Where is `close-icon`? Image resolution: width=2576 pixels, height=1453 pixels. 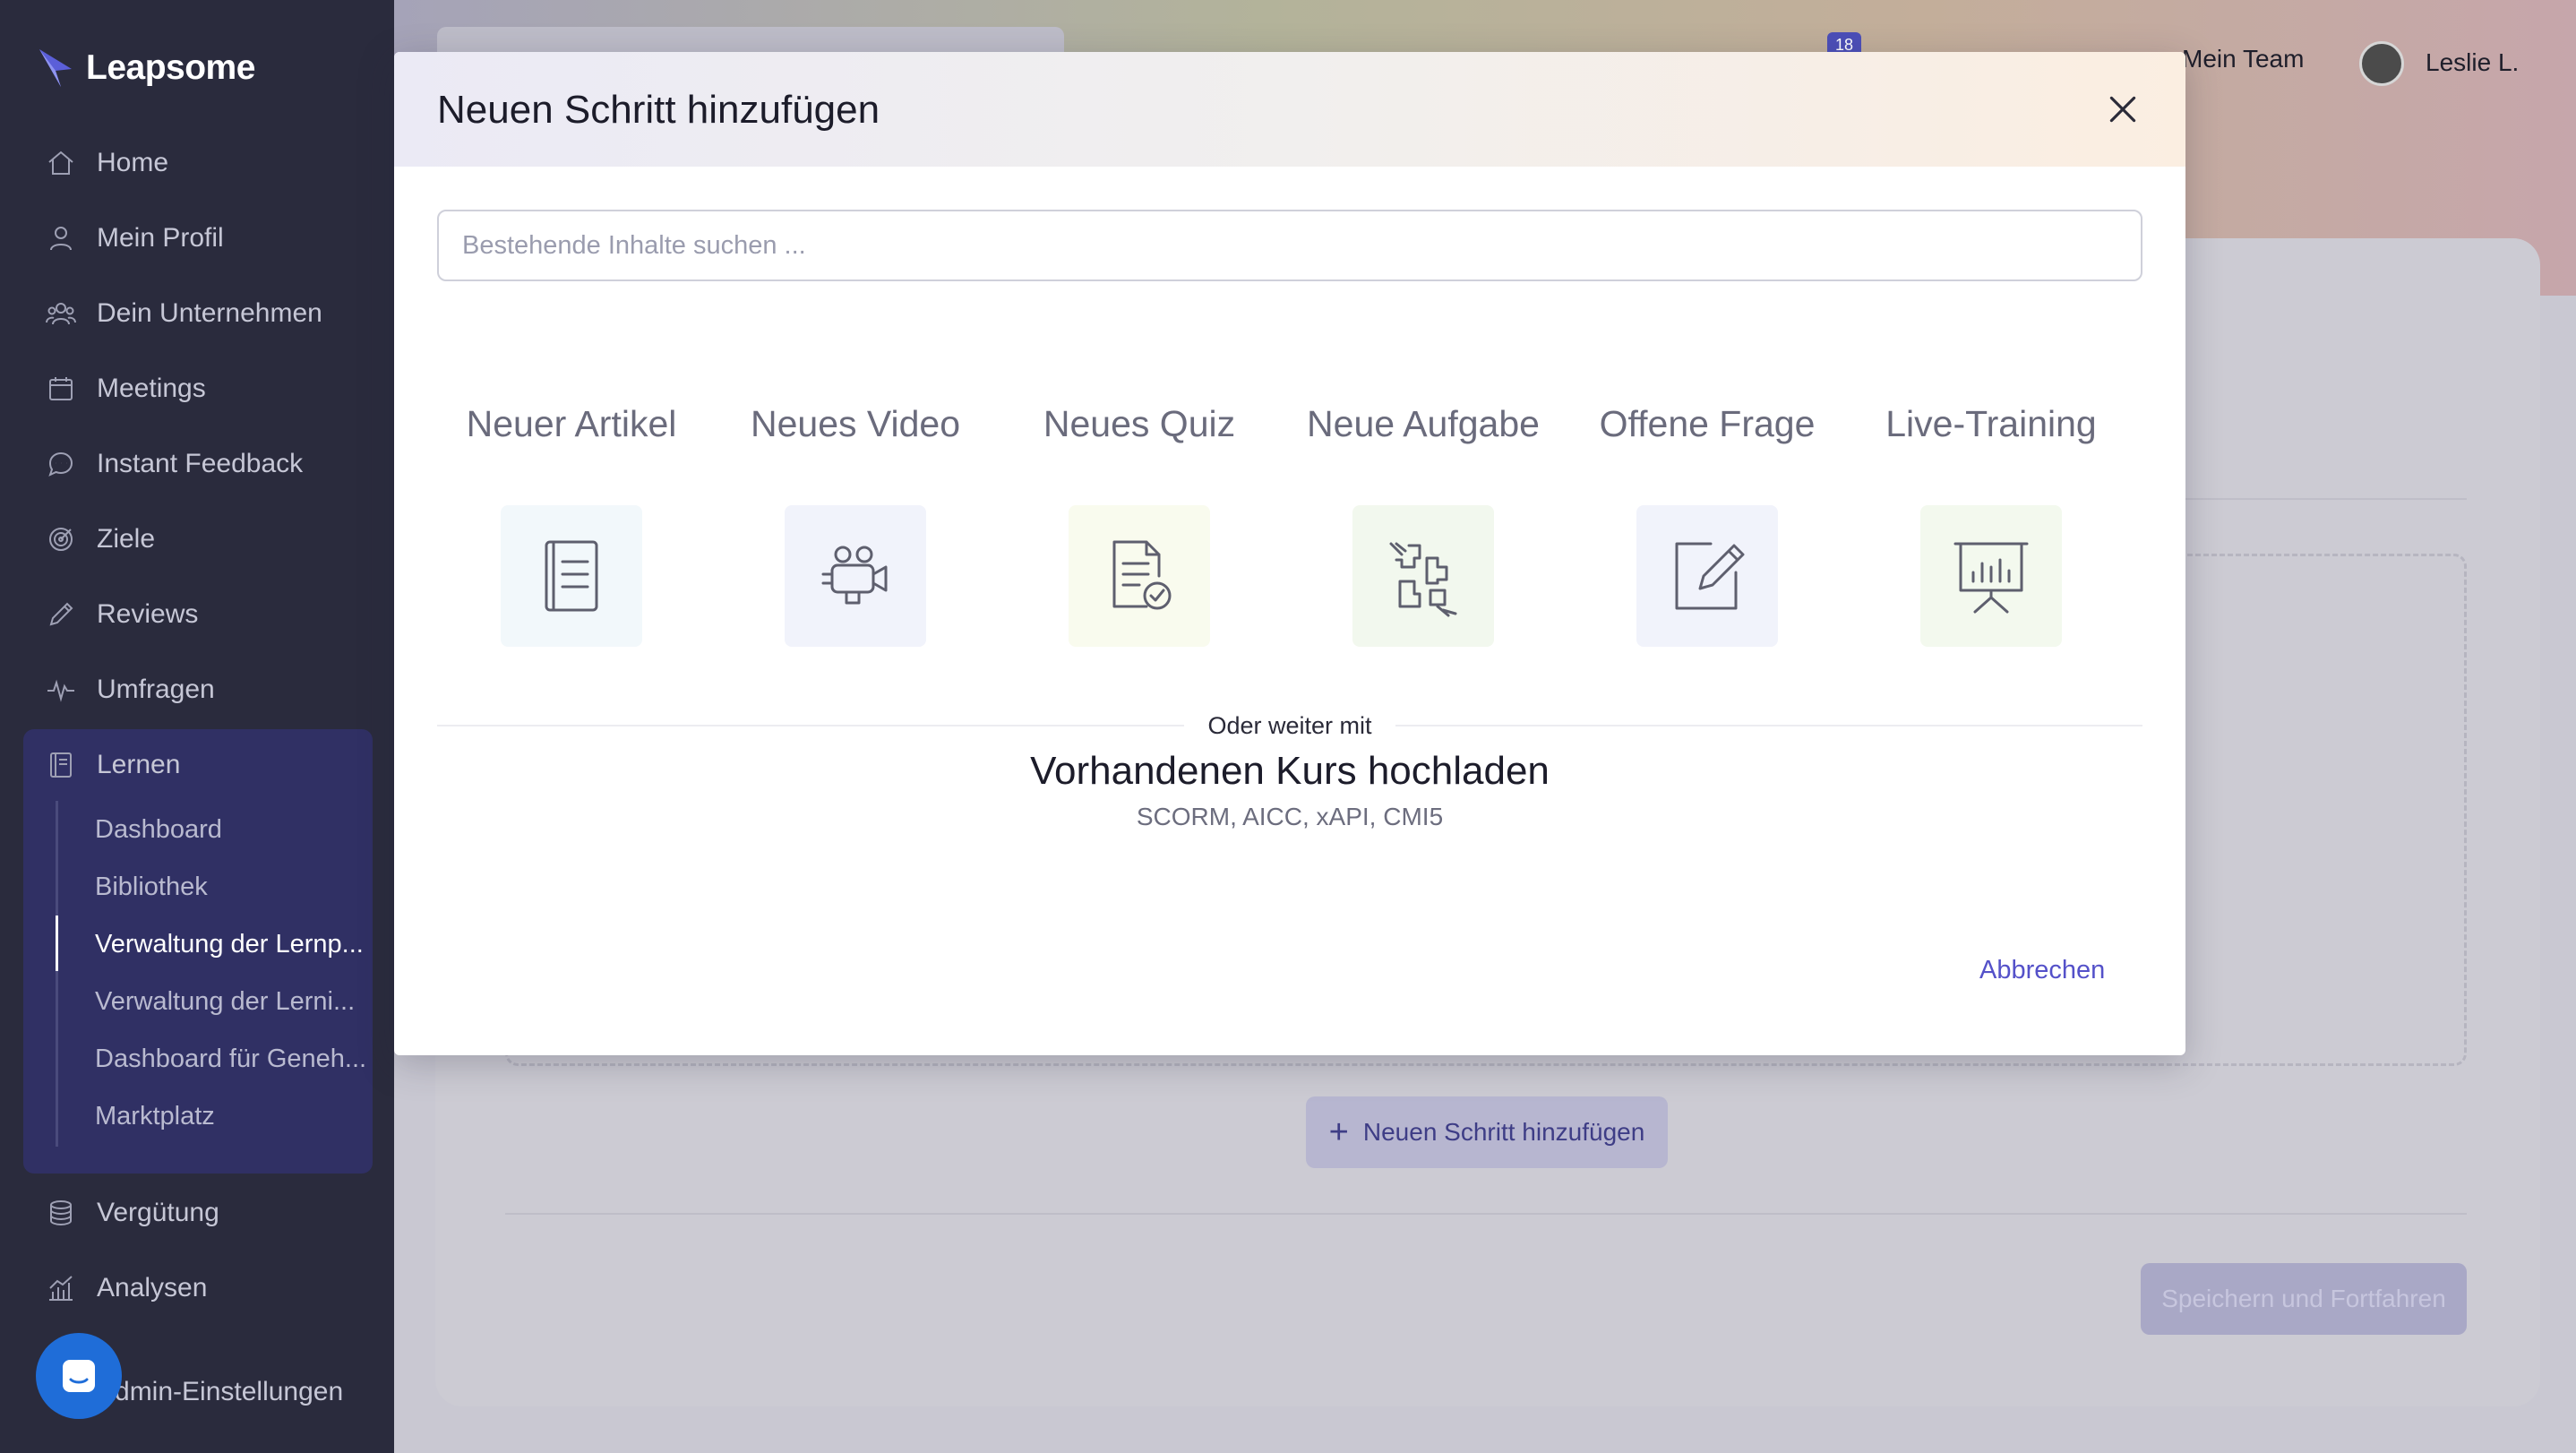 close-icon is located at coordinates (2122, 110).